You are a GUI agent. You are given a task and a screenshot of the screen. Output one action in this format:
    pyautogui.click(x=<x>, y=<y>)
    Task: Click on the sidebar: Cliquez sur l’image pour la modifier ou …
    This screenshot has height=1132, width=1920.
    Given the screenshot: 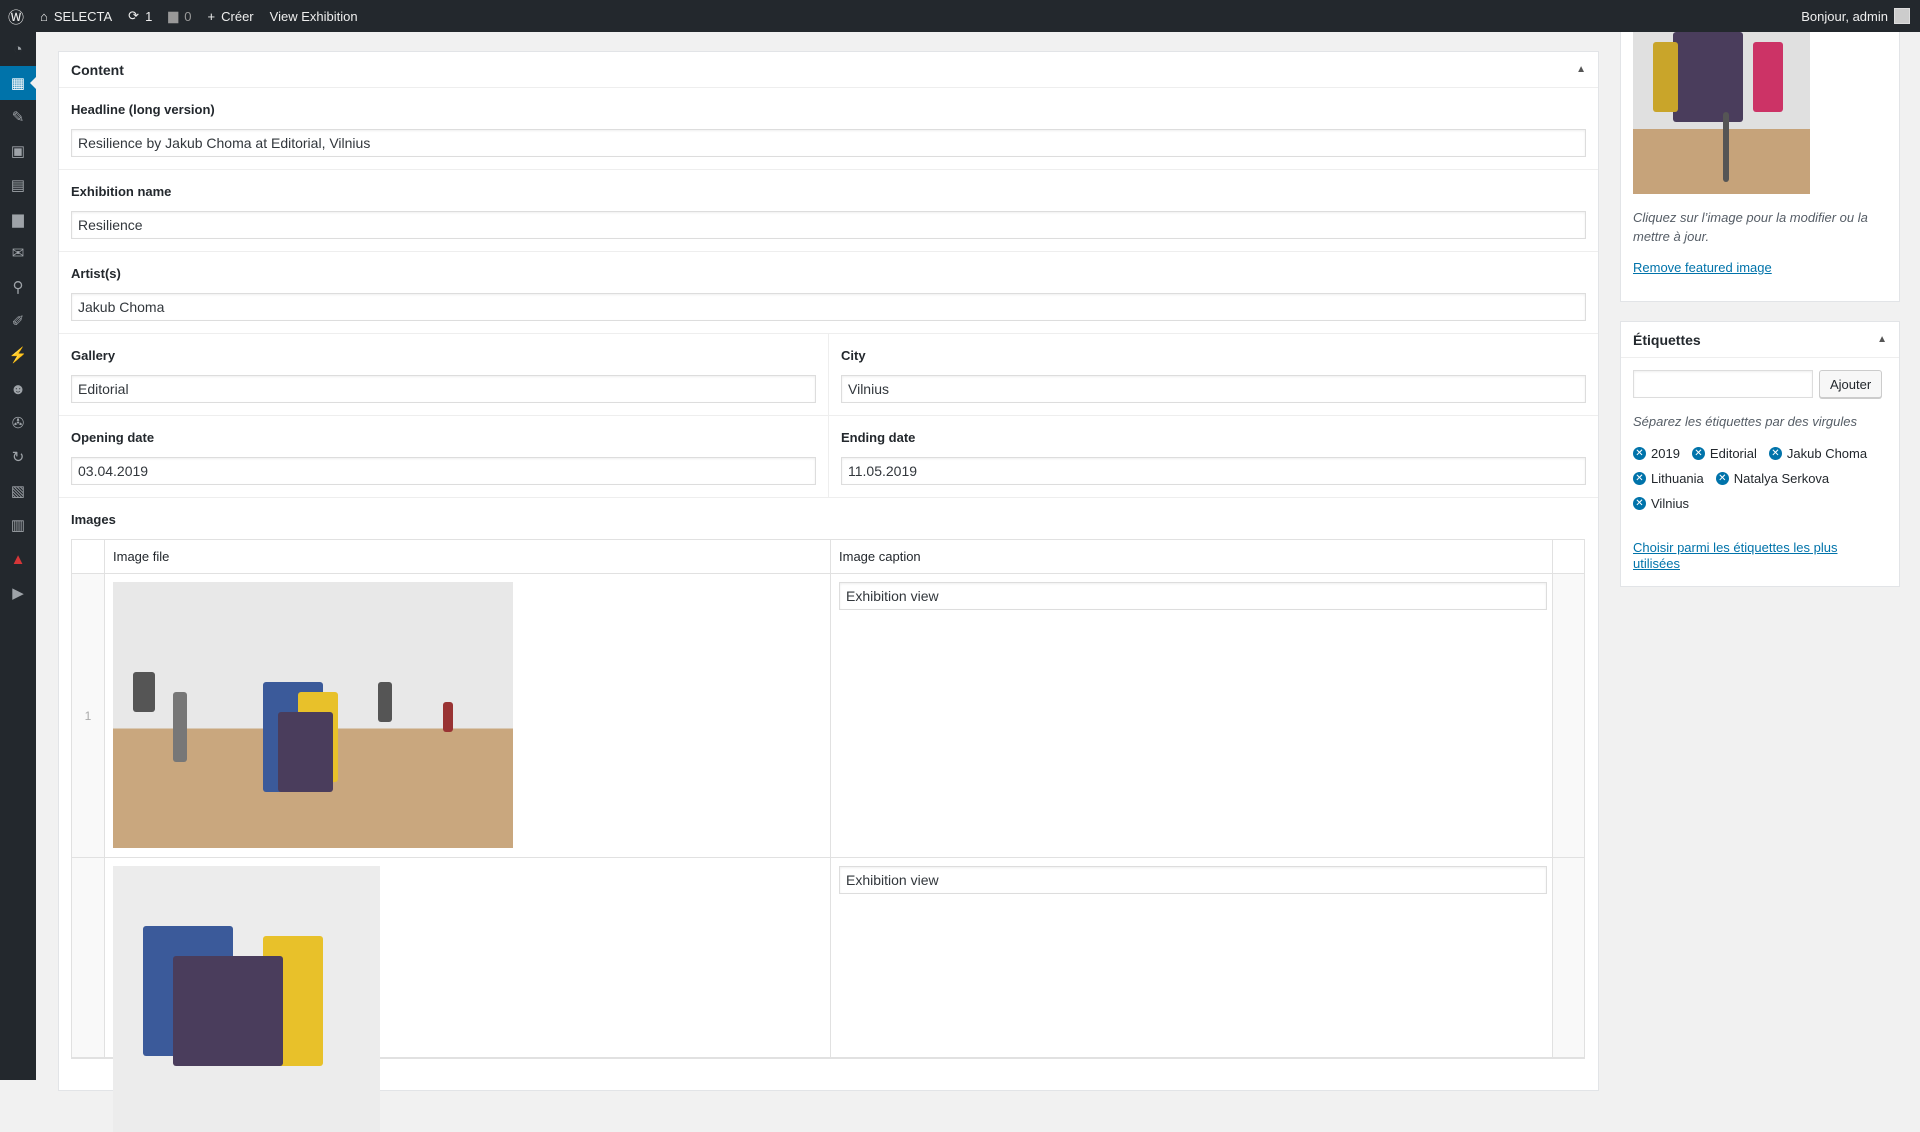 What is the action you would take?
    pyautogui.click(x=1760, y=309)
    